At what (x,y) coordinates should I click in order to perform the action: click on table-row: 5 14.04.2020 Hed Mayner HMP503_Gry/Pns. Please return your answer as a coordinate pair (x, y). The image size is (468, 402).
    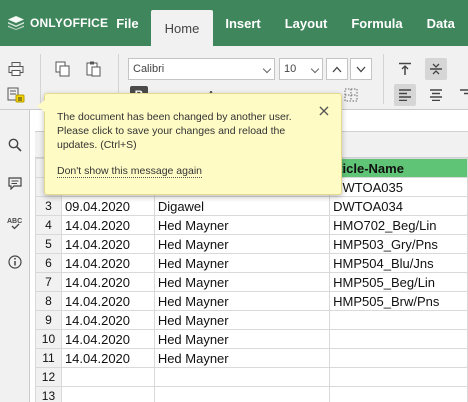
    Looking at the image, I should click on (251, 244).